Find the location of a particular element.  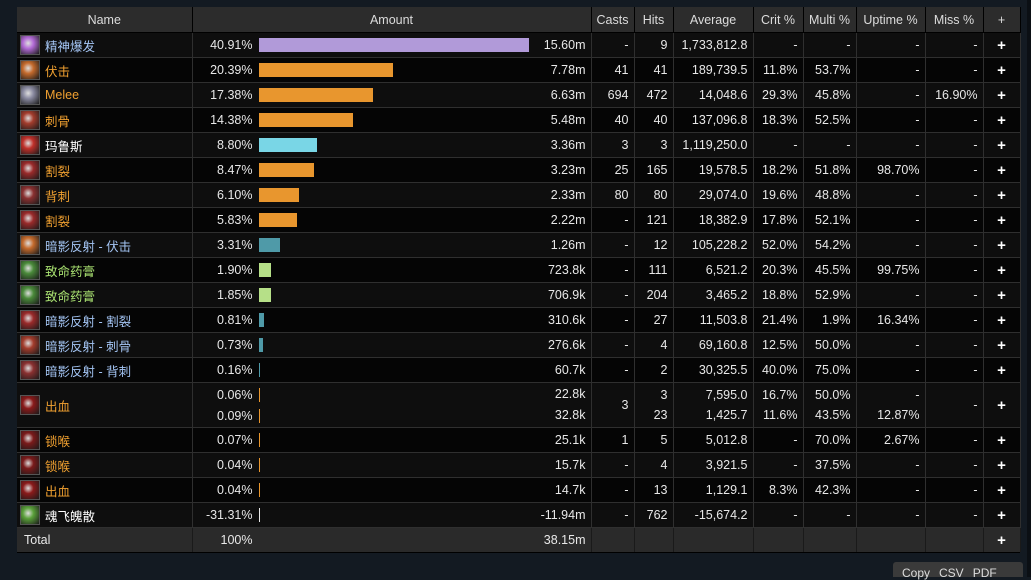

average-cell-value: 1,119,250.0 is located at coordinates (715, 145).